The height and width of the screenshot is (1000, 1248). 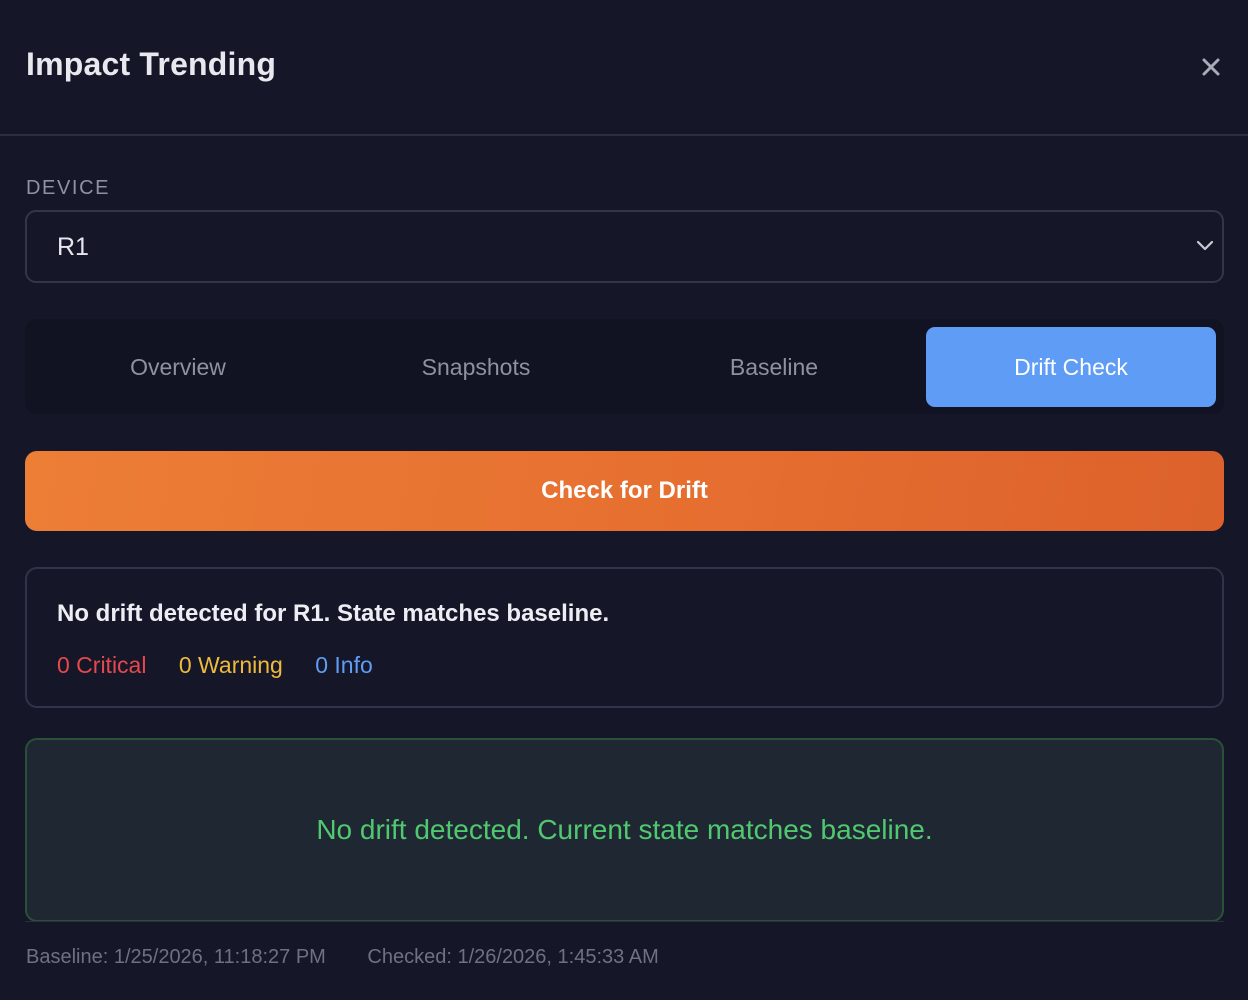 What do you see at coordinates (624, 366) in the screenshot?
I see `tab-bar: Overview Snapshots Baseline Drift Check` at bounding box center [624, 366].